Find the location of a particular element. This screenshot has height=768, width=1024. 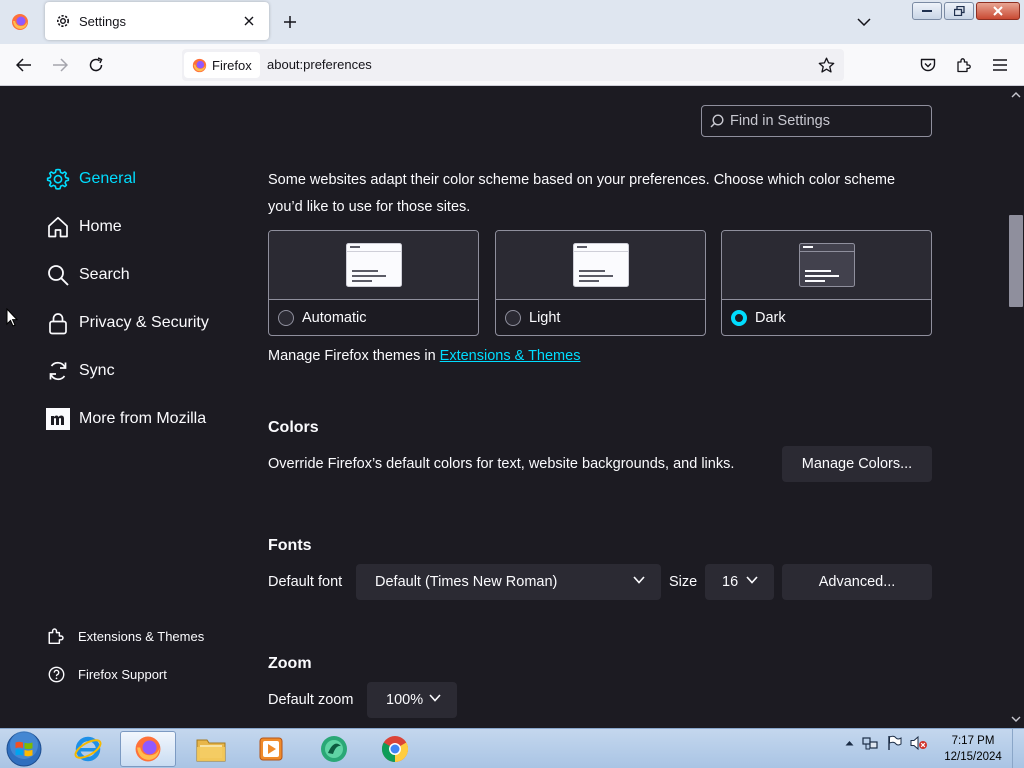

system-tray is located at coordinates (886, 743).